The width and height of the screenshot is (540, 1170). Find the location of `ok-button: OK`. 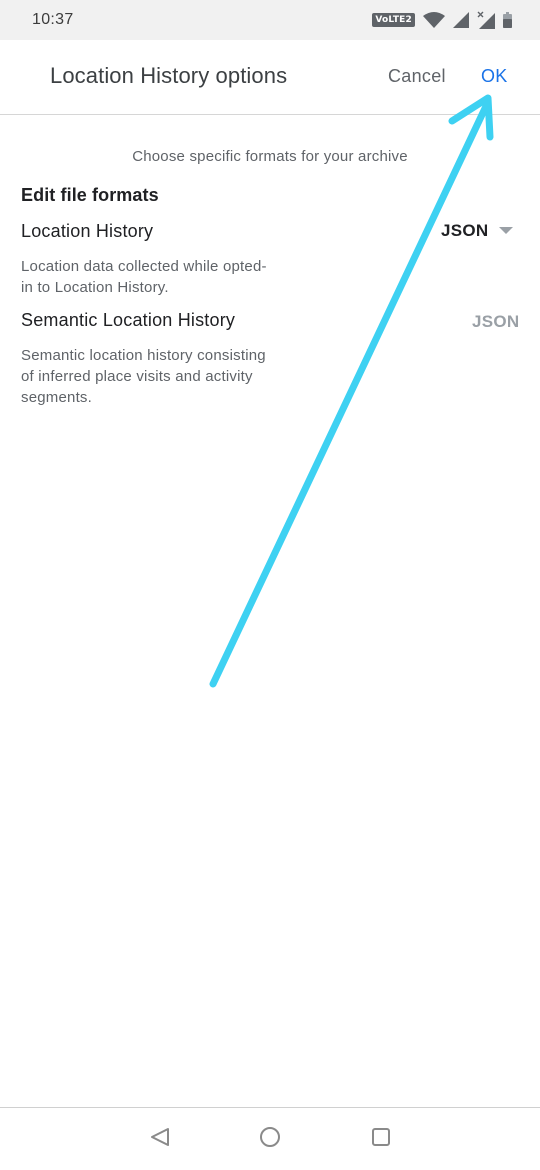

ok-button: OK is located at coordinates (494, 76).